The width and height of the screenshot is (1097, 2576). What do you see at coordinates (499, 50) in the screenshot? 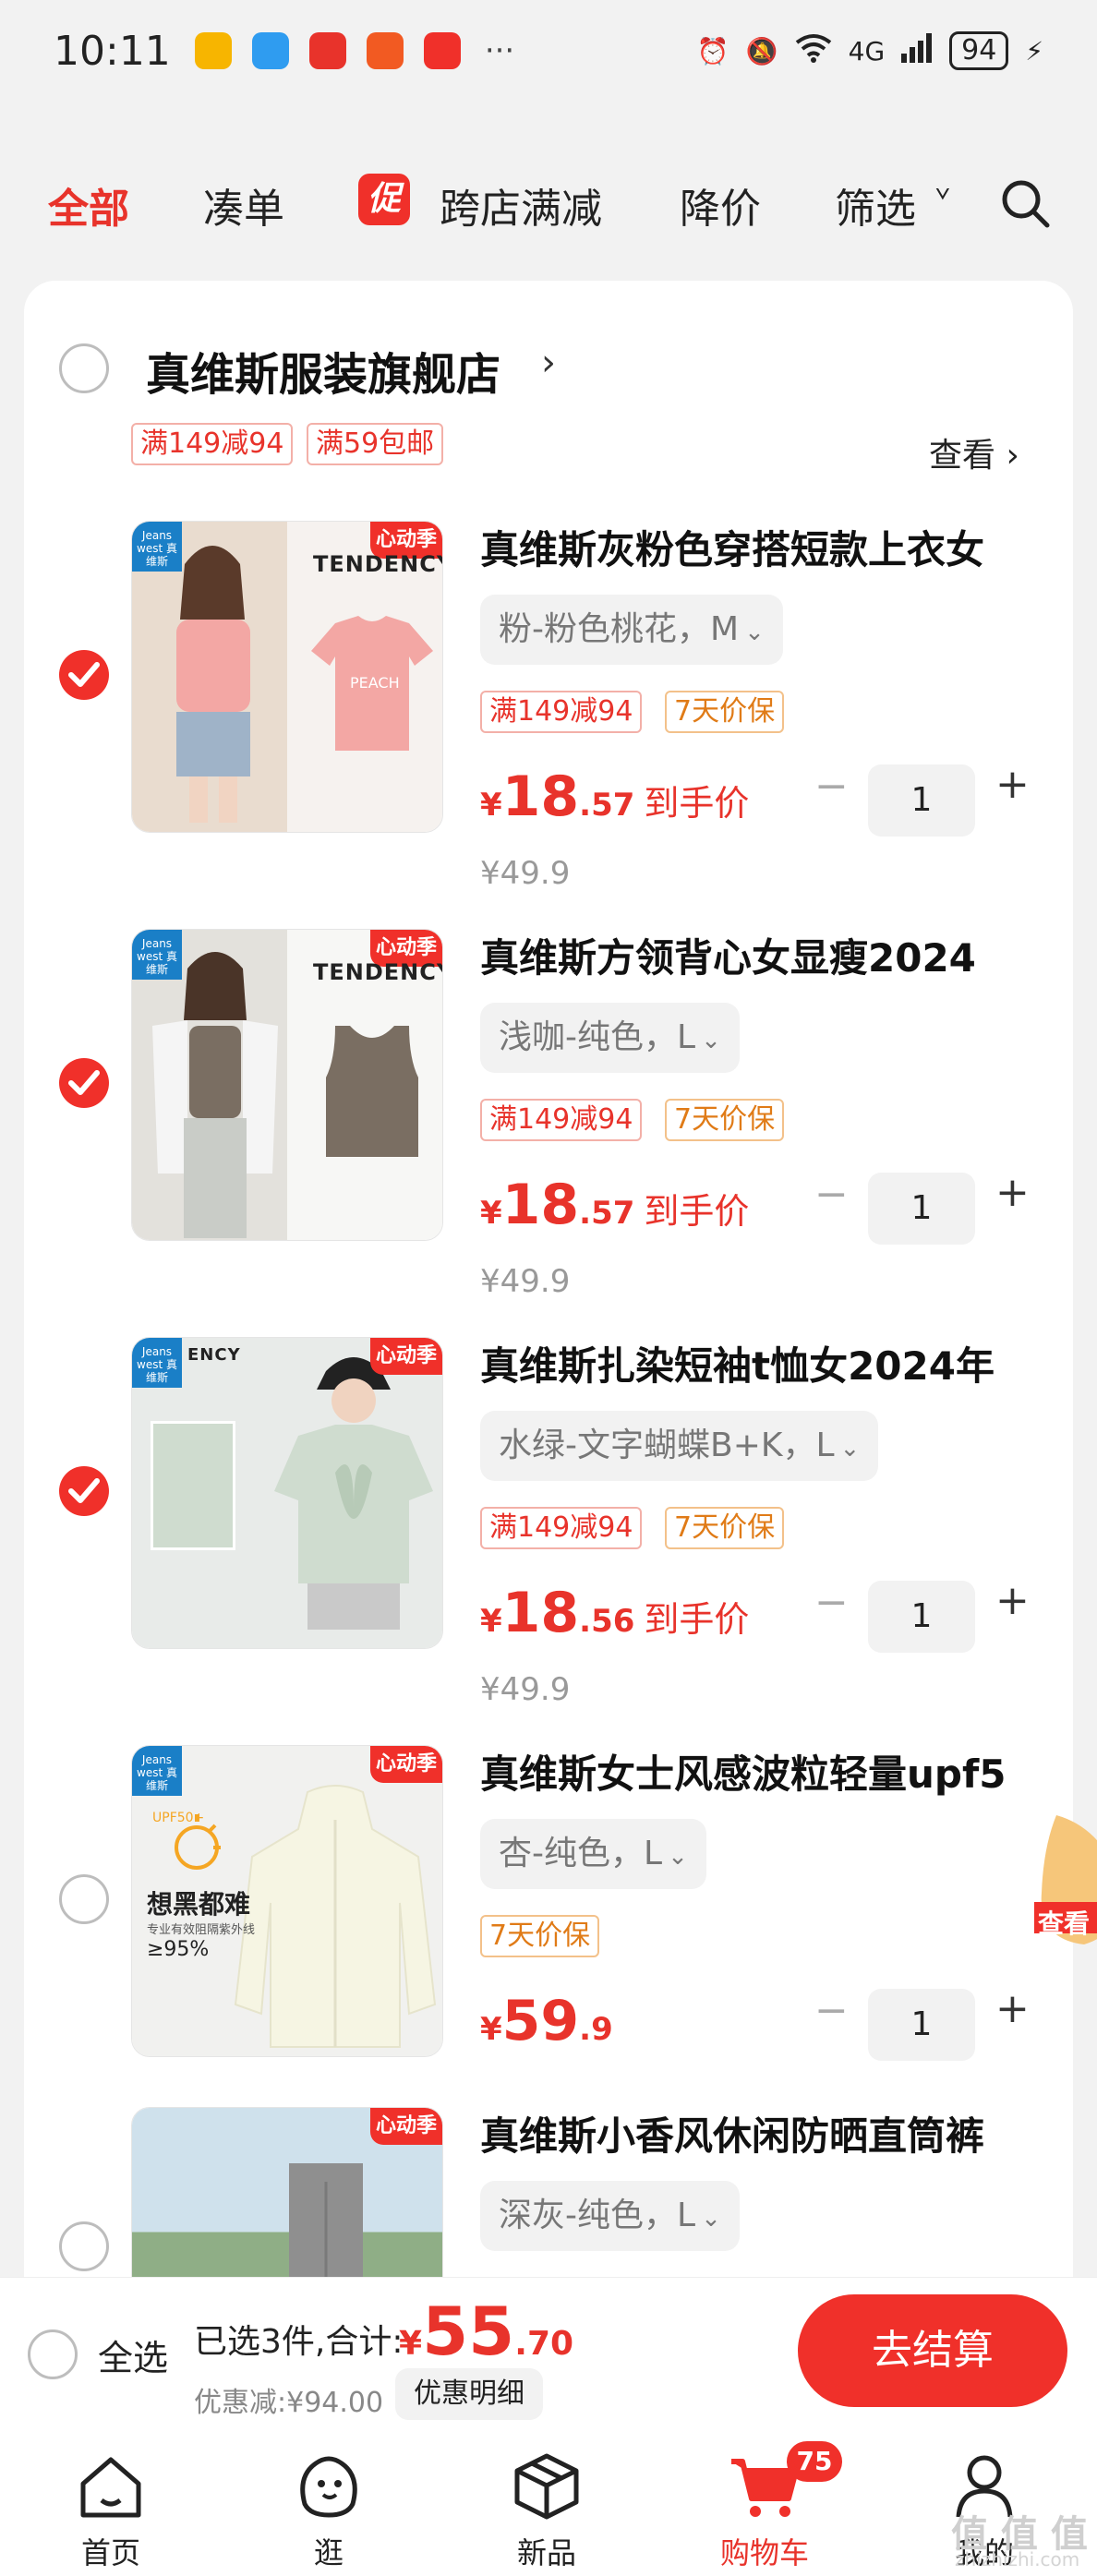
I see `more-notifications-icon: ···` at bounding box center [499, 50].